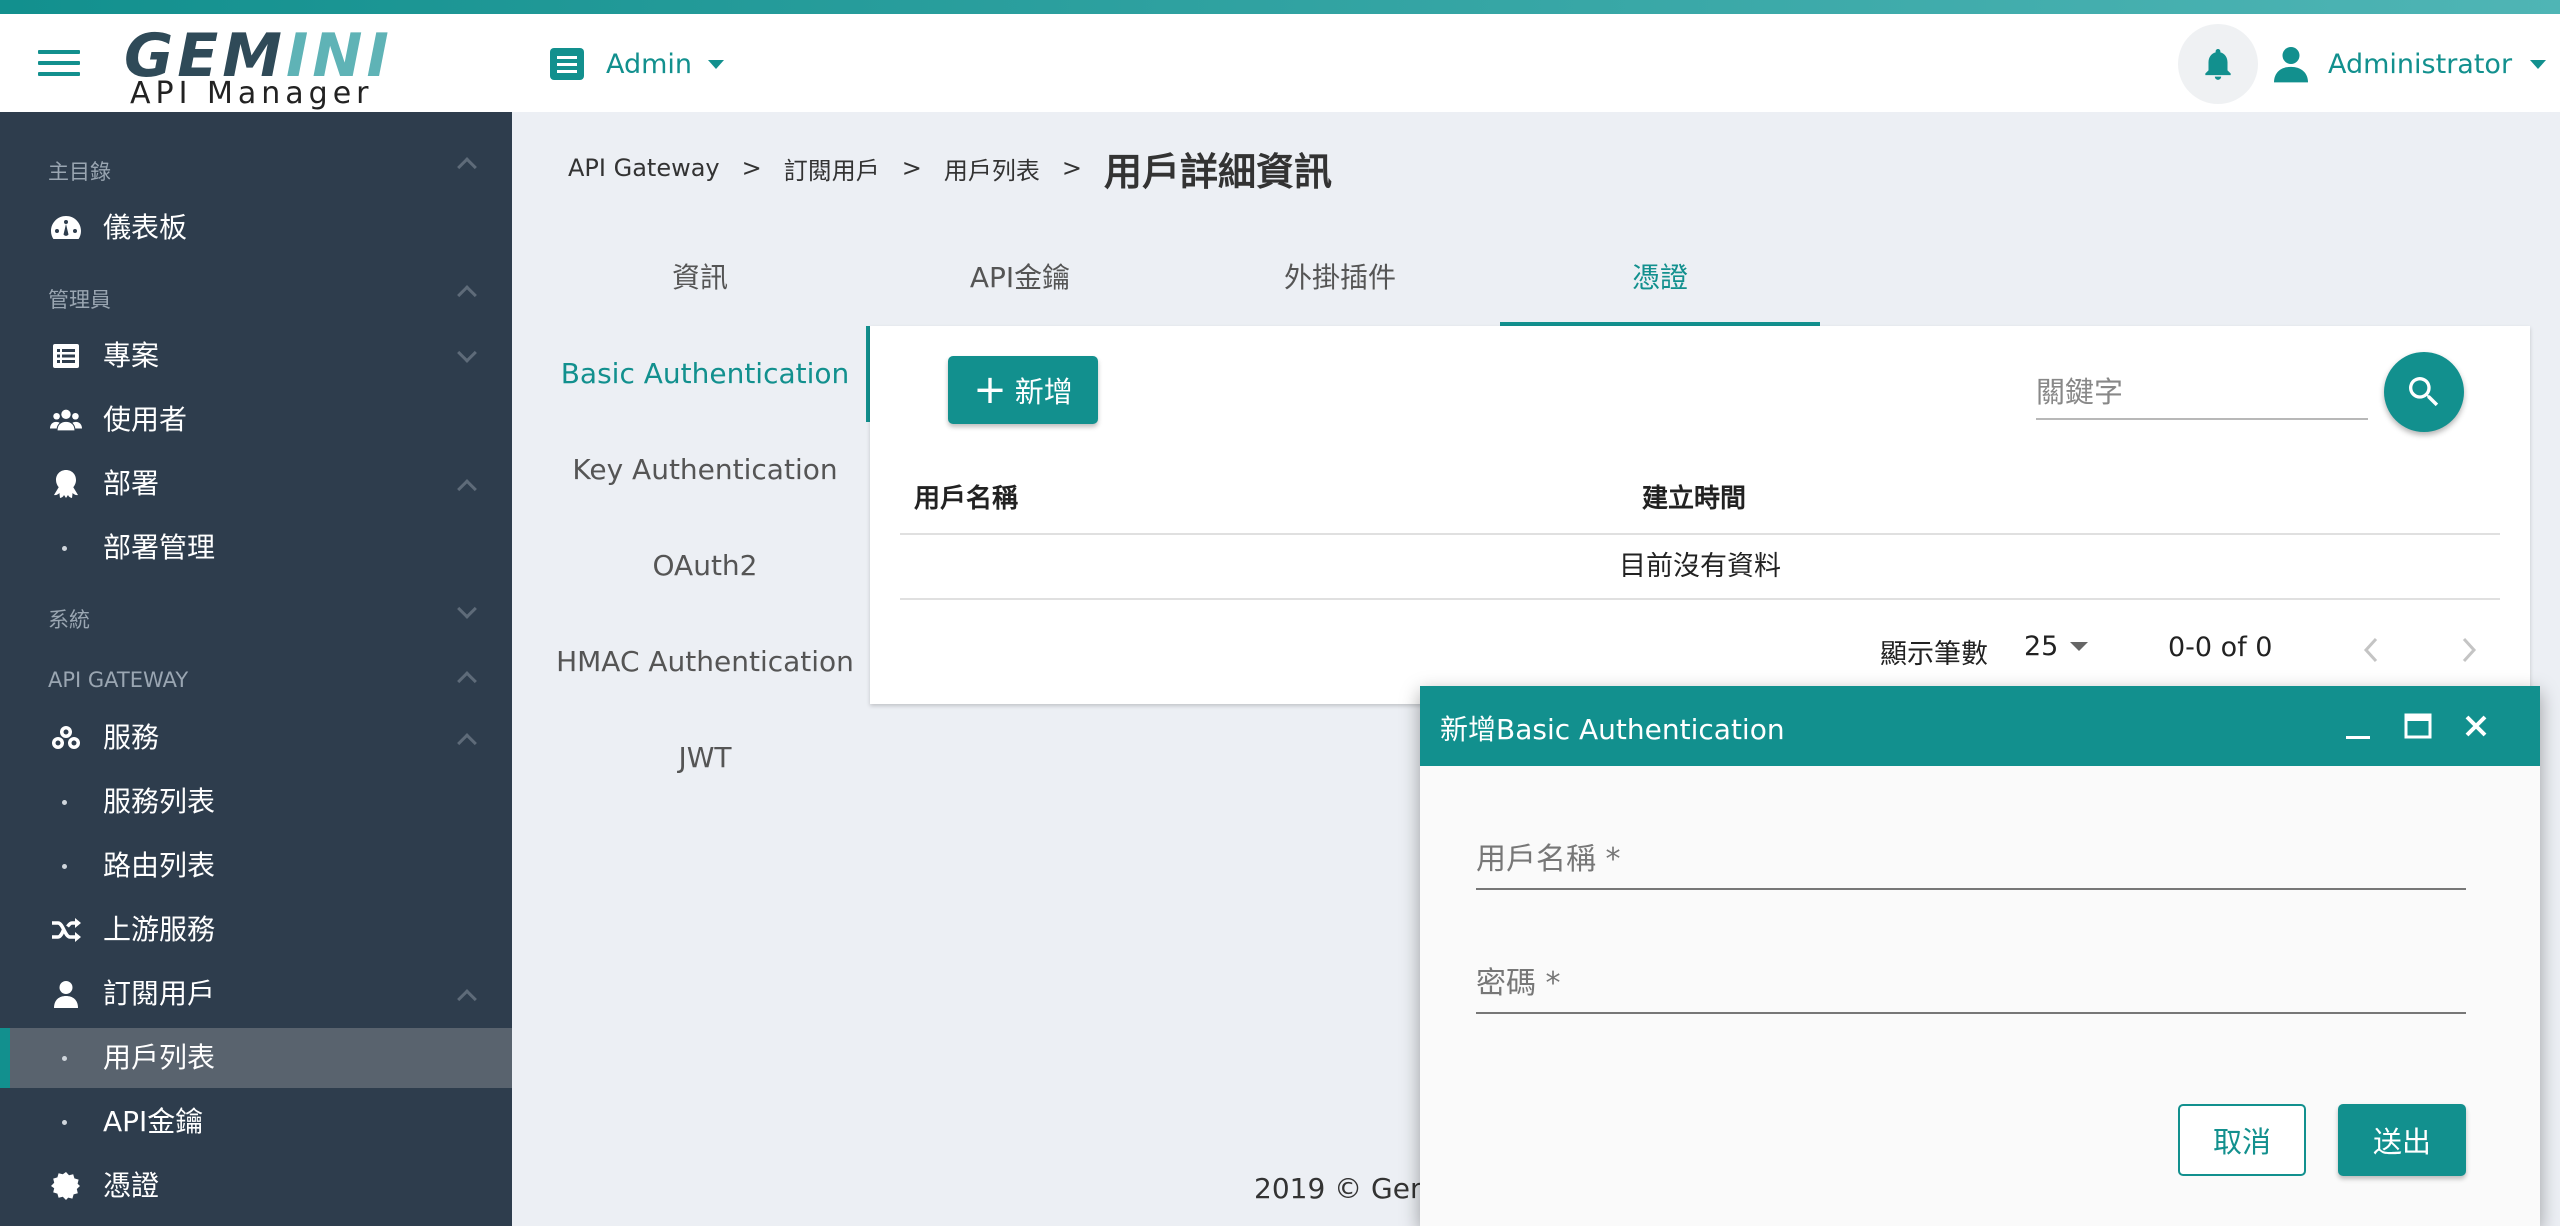 The image size is (2560, 1226). What do you see at coordinates (69, 620) in the screenshot?
I see `sidebar-section-system: 系統` at bounding box center [69, 620].